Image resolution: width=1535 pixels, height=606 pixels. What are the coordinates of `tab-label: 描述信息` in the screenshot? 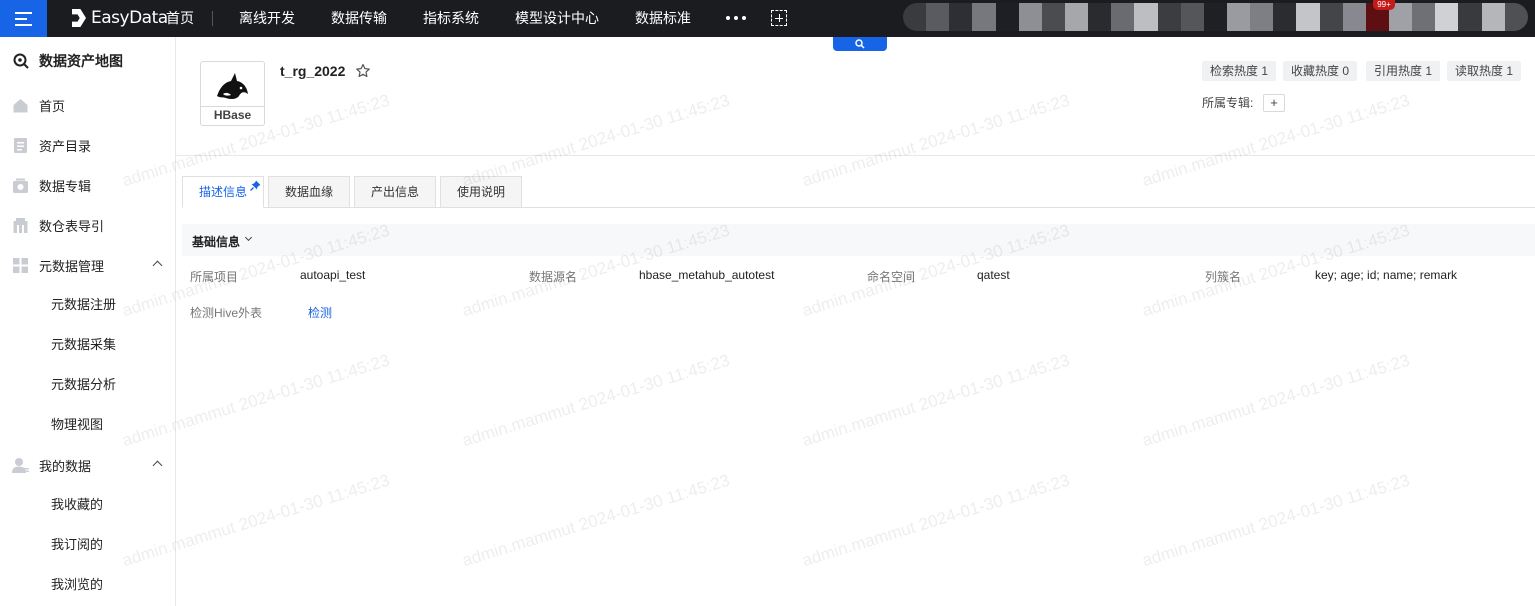 It's located at (222, 192).